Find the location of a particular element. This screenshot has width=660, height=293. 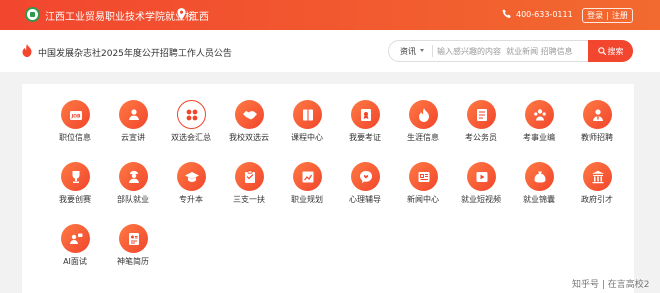

menu-item-counseling: 心理辅导 is located at coordinates (365, 193).